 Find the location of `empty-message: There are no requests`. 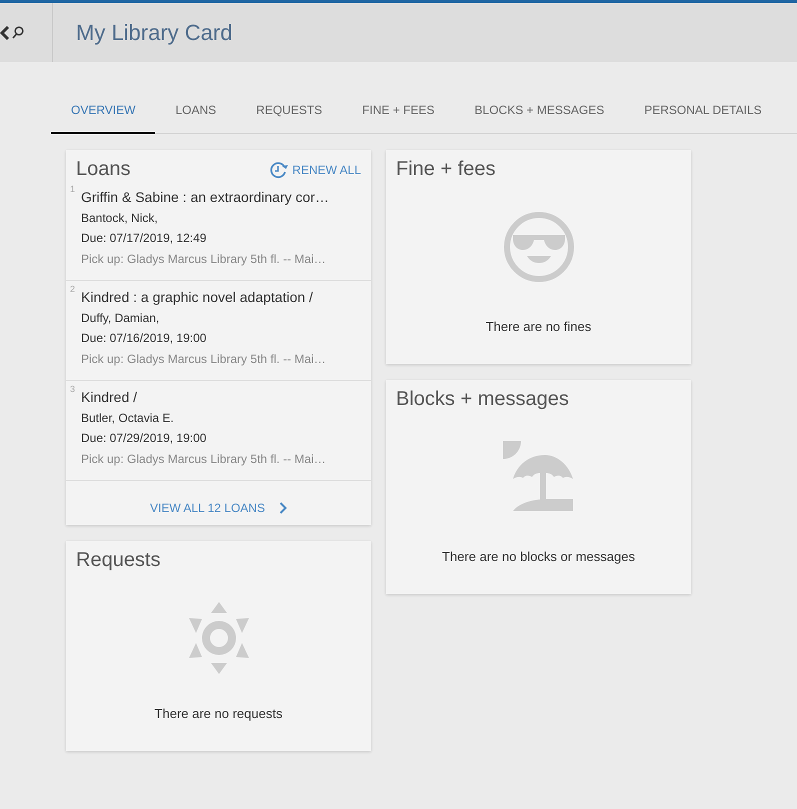

empty-message: There are no requests is located at coordinates (218, 714).